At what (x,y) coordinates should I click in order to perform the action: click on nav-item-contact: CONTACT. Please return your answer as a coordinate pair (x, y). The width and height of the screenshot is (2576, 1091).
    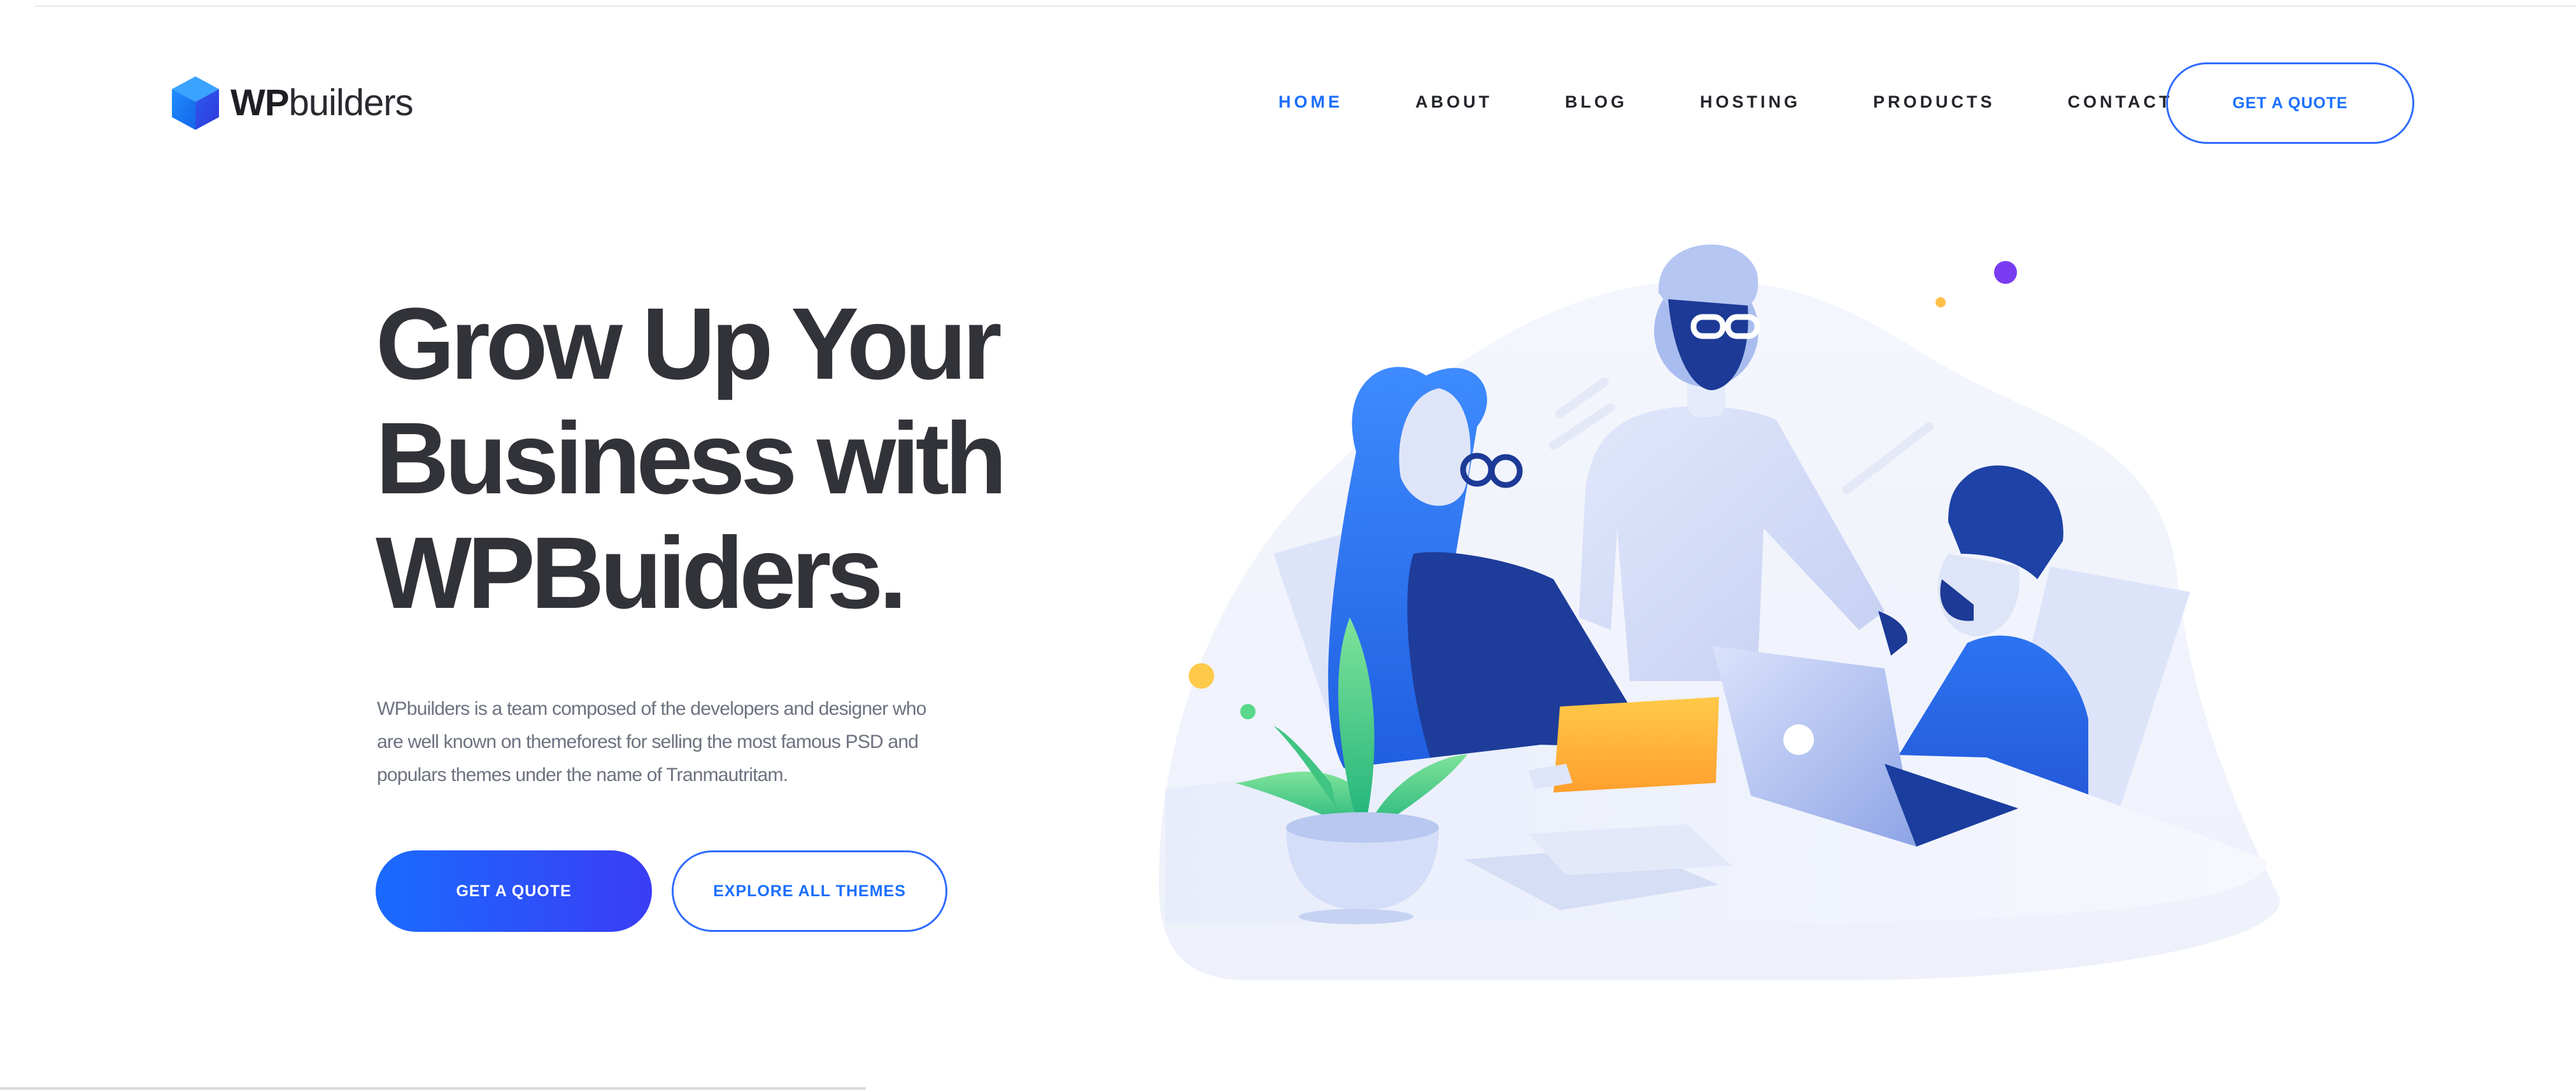
    Looking at the image, I should click on (2120, 102).